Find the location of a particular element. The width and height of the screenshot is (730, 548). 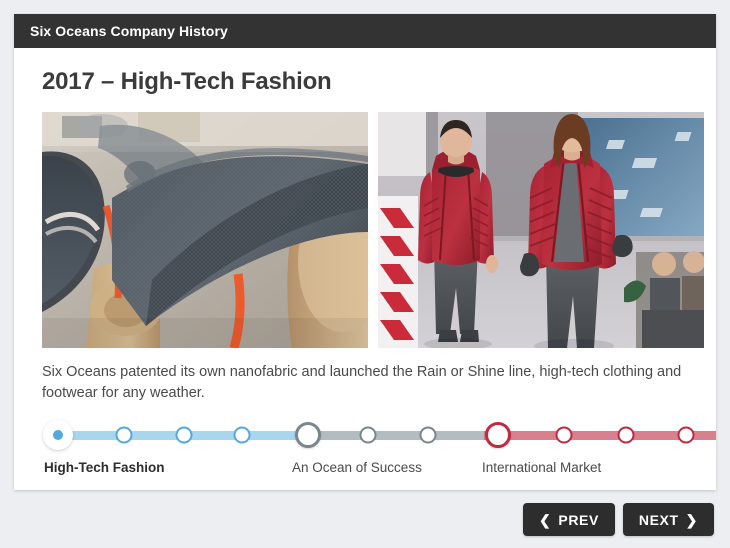

timeline-label-high-tech-fashion: High-Tech Fashion is located at coordinates (104, 467).